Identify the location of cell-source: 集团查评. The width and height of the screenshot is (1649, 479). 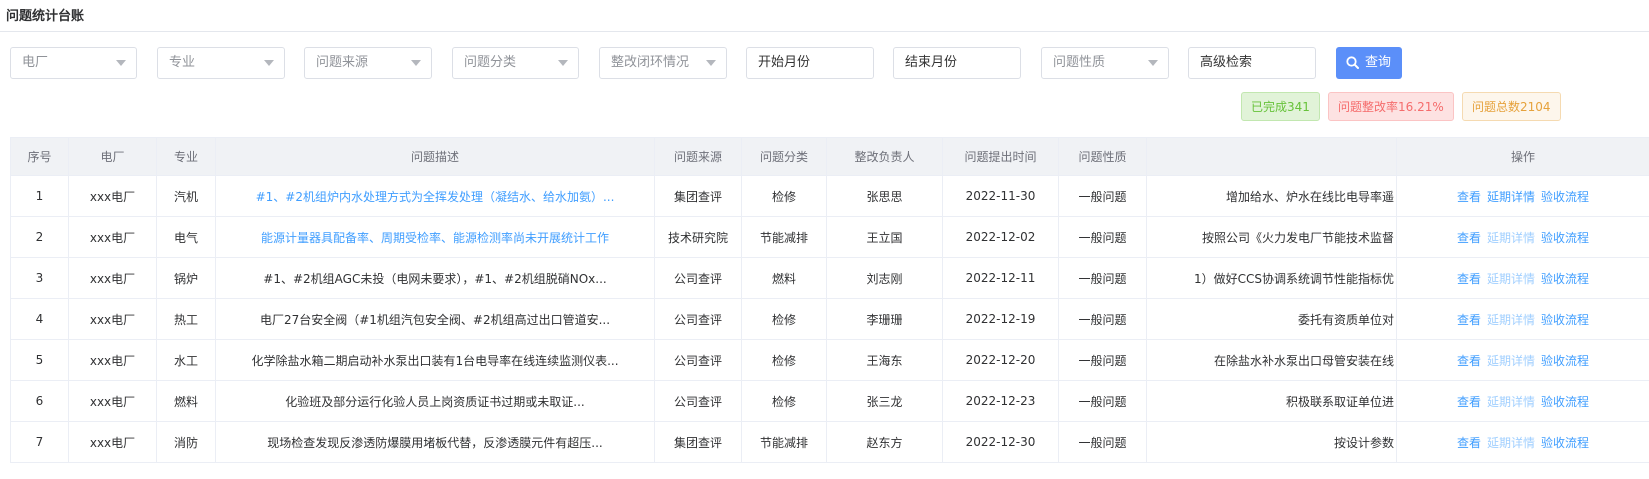
(698, 196).